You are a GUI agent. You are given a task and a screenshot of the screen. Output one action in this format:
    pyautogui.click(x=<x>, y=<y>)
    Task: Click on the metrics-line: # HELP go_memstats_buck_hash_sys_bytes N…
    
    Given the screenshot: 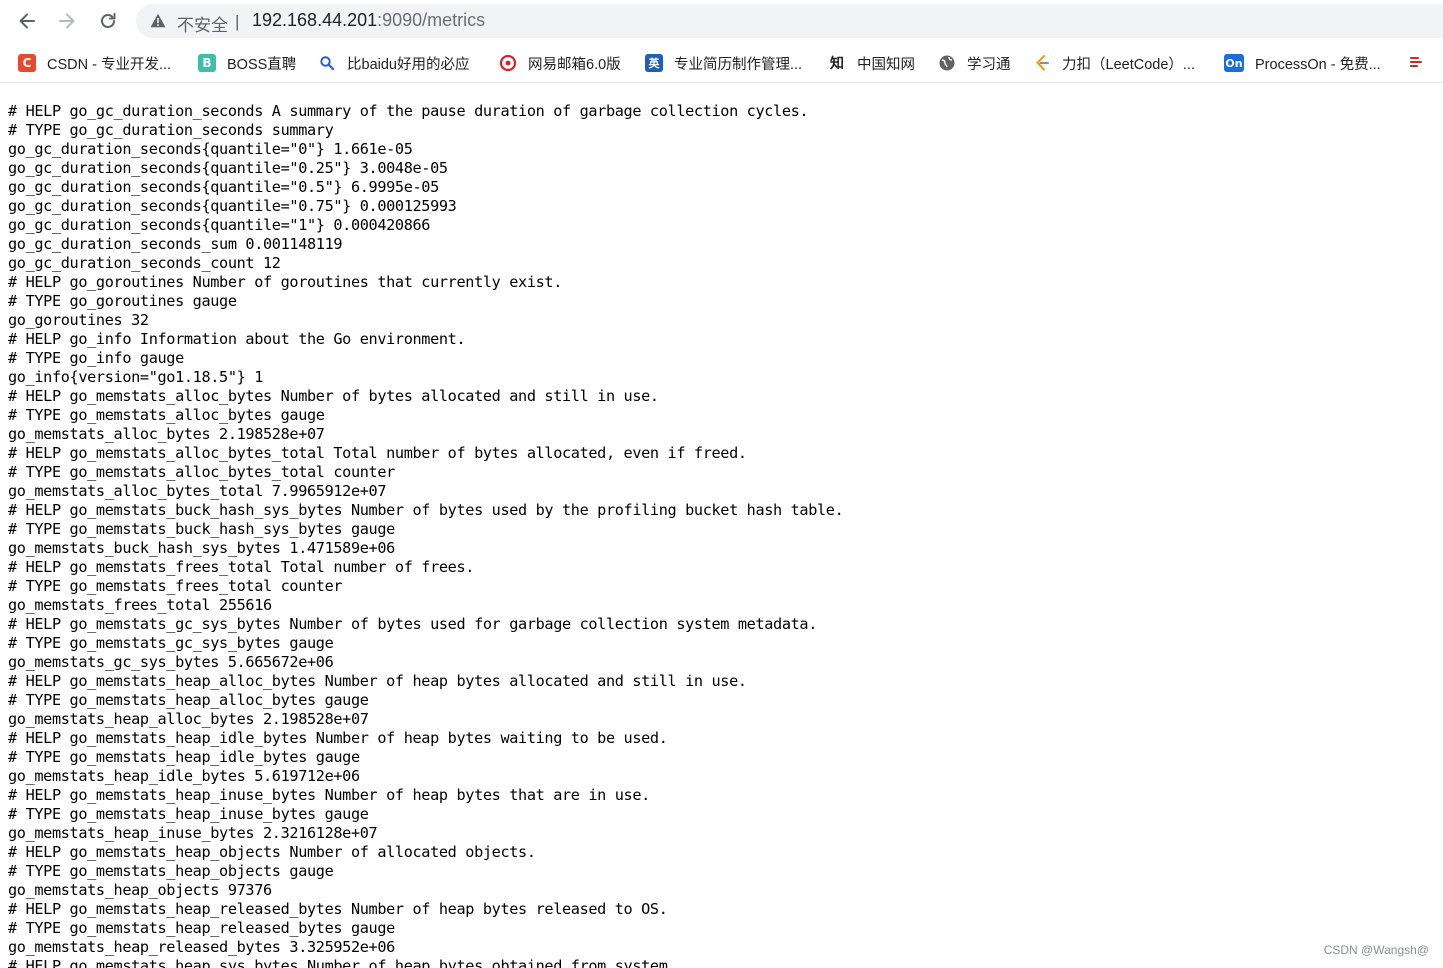 What is the action you would take?
    pyautogui.click(x=426, y=510)
    